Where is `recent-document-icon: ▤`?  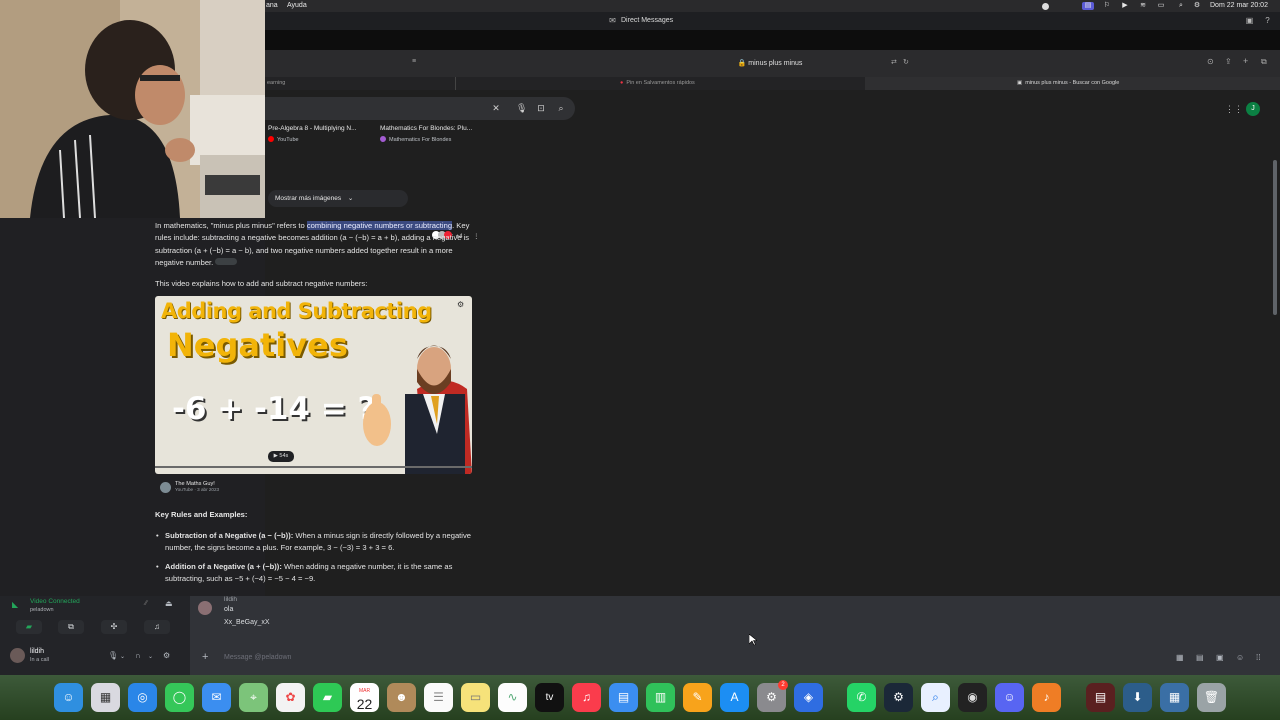
recent-document-icon: ▤ is located at coordinates (1100, 697).